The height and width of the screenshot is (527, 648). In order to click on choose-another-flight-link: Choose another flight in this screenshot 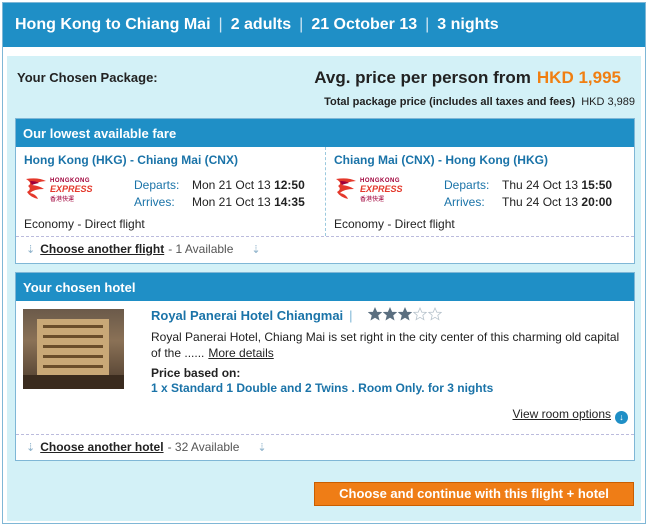, I will do `click(102, 249)`.